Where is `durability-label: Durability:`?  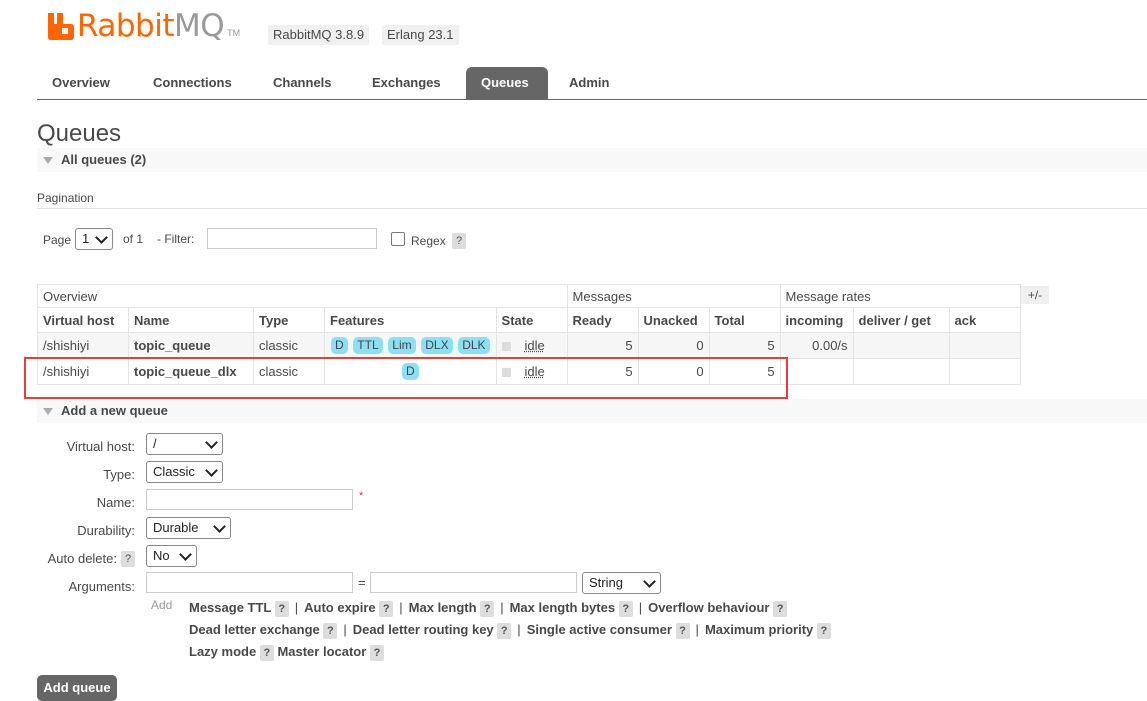
durability-label: Durability: is located at coordinates (106, 530).